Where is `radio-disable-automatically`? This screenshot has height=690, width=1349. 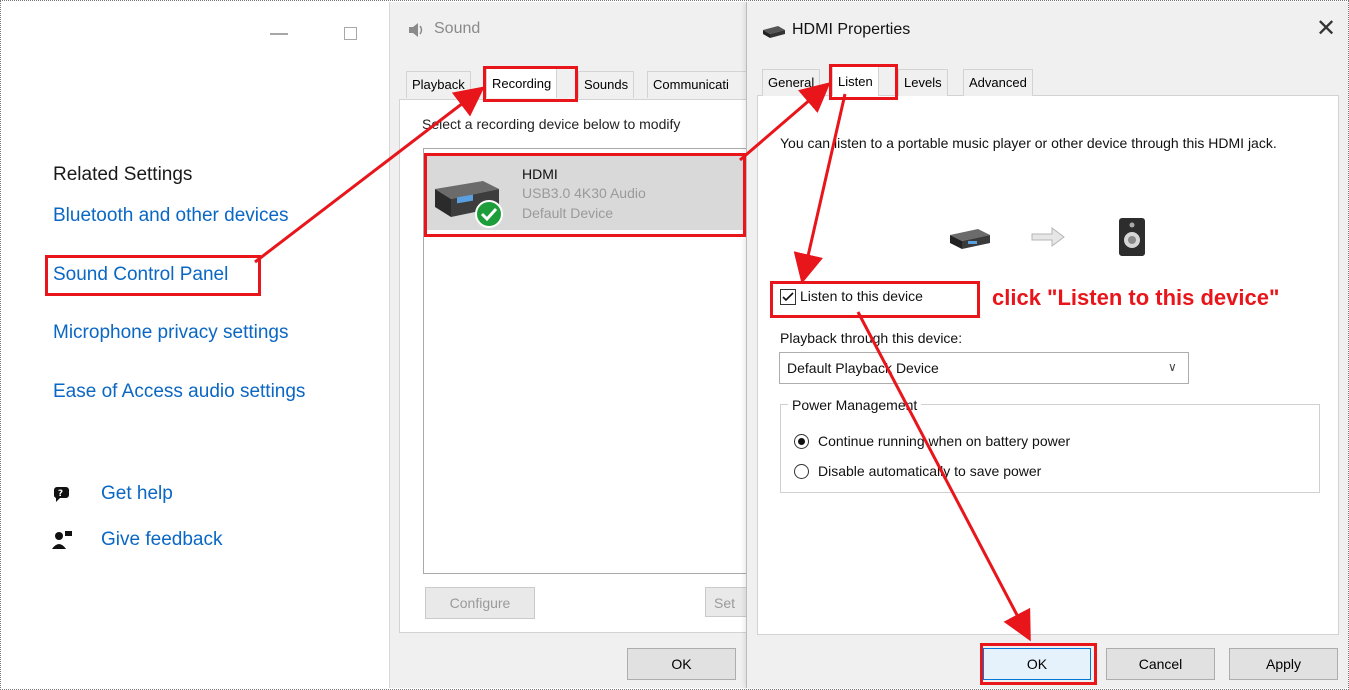
radio-disable-automatically is located at coordinates (801, 471).